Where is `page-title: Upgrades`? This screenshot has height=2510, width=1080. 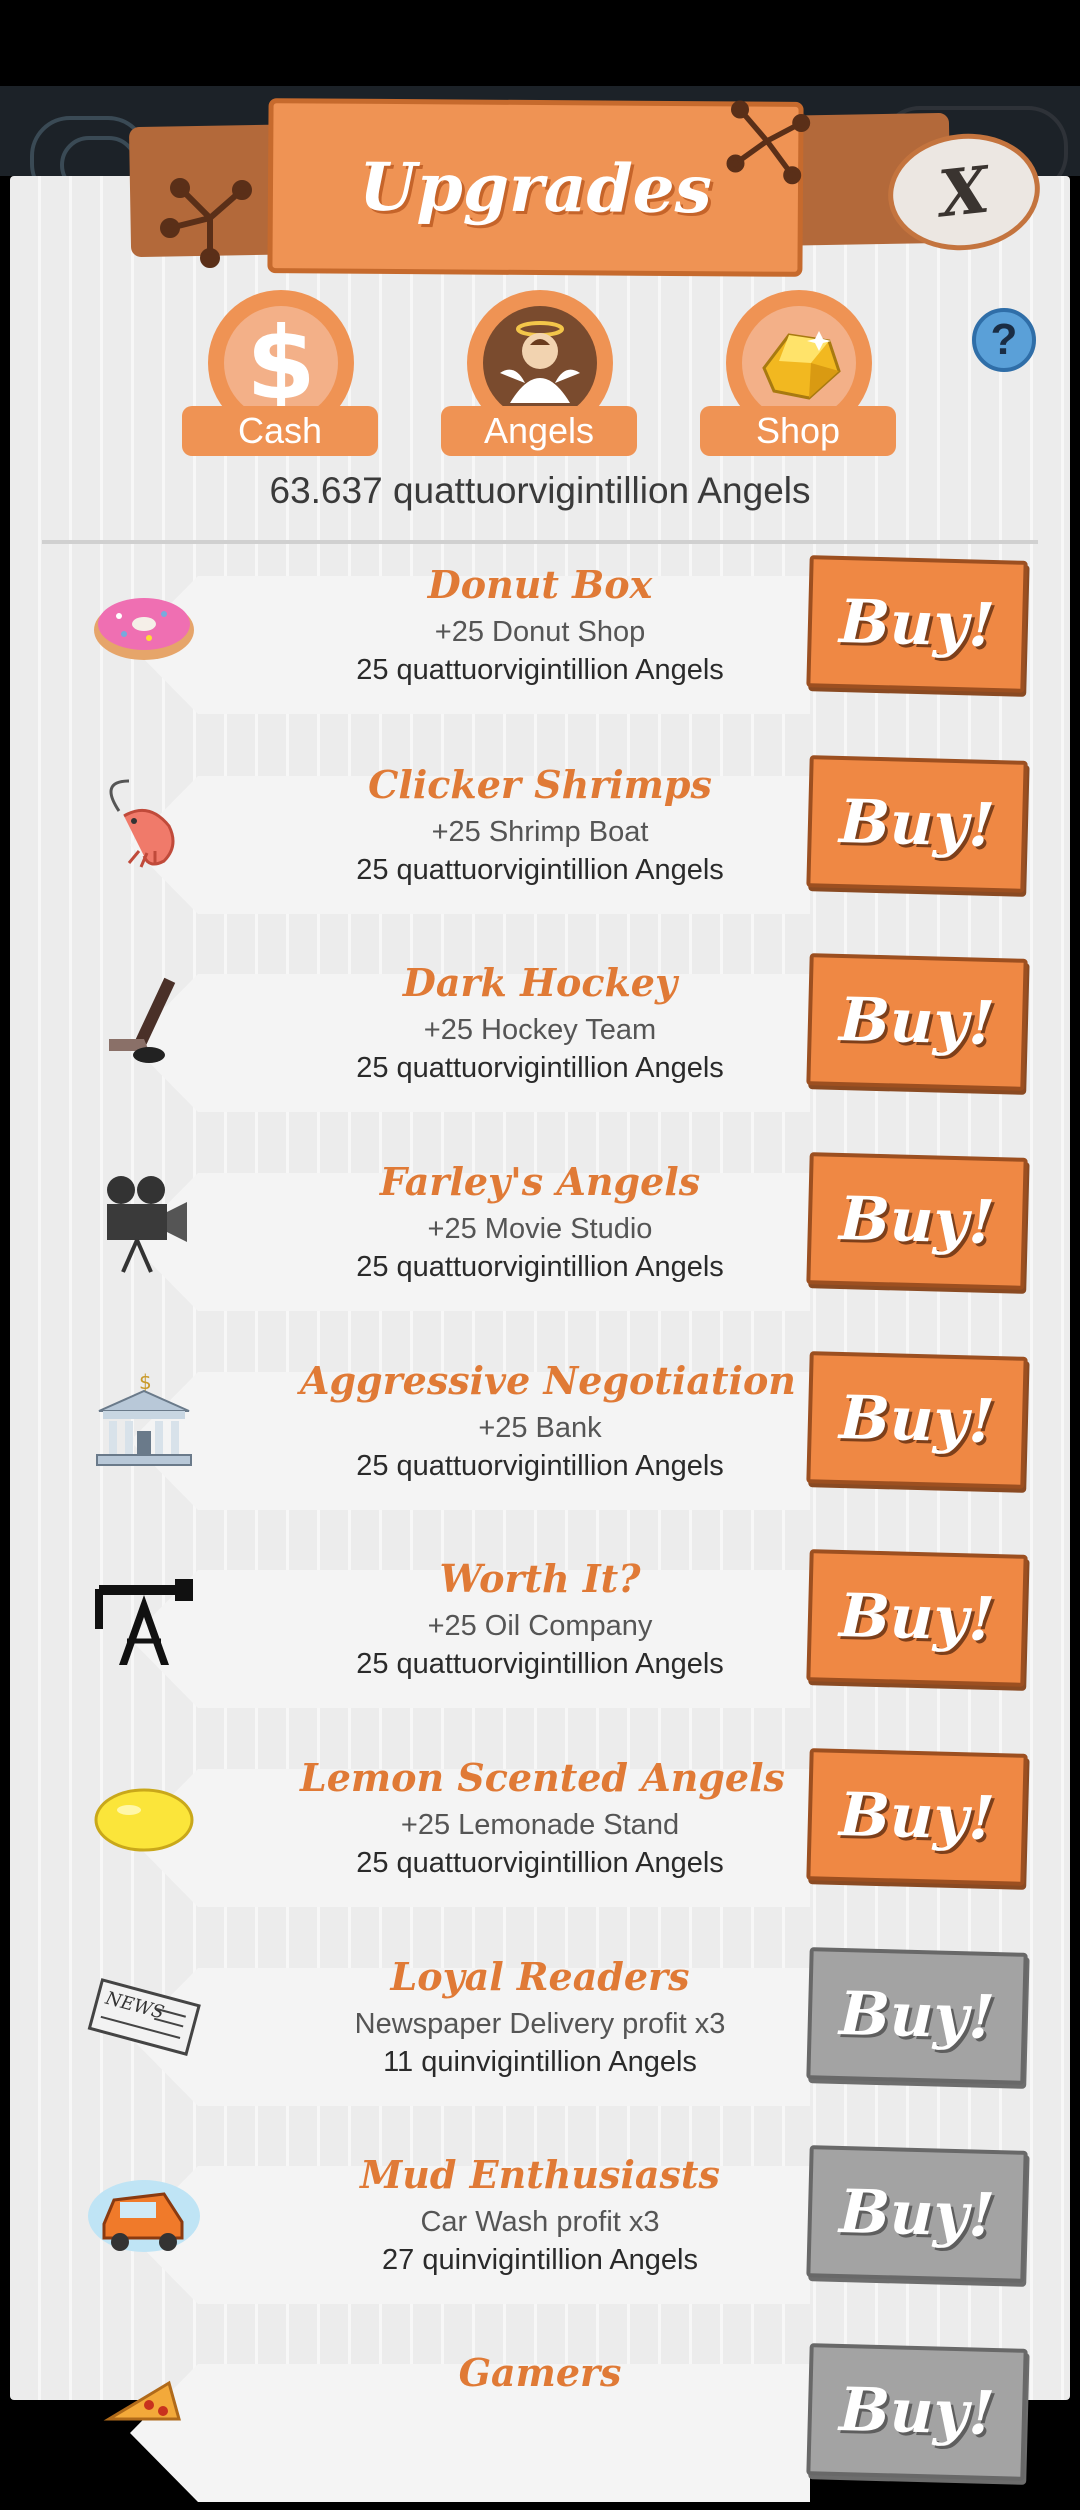 page-title: Upgrades is located at coordinates (535, 187).